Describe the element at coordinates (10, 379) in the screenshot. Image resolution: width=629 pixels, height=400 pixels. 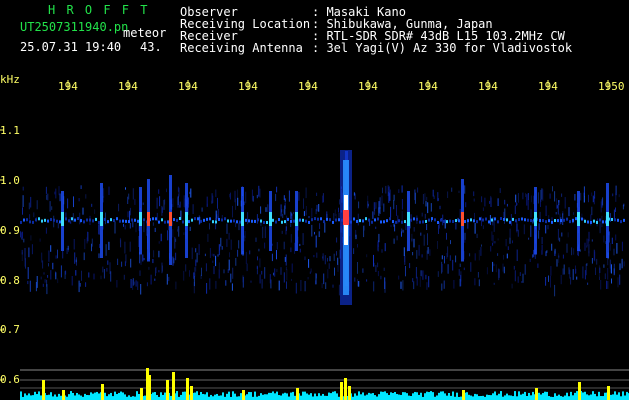
I see `y-tick-label: 0.6` at that location.